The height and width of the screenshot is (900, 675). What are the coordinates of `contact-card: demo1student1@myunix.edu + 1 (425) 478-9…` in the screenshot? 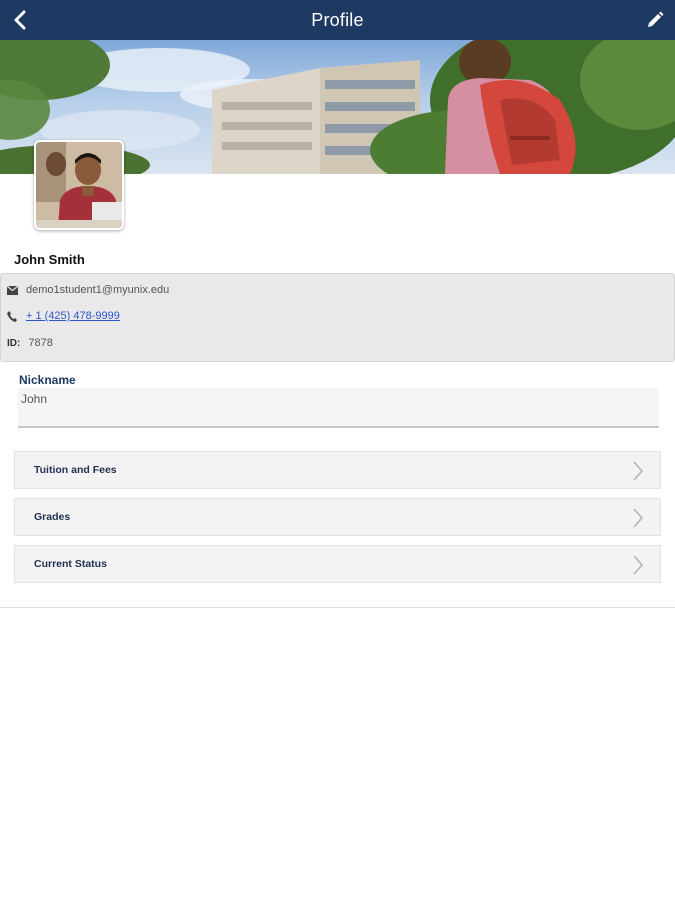 It's located at (337, 317).